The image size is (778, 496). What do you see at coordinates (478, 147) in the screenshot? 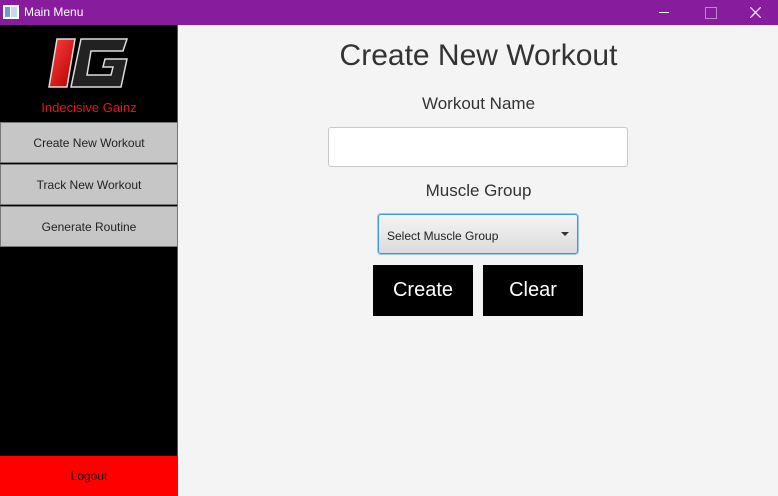
I see `workout-name-input` at bounding box center [478, 147].